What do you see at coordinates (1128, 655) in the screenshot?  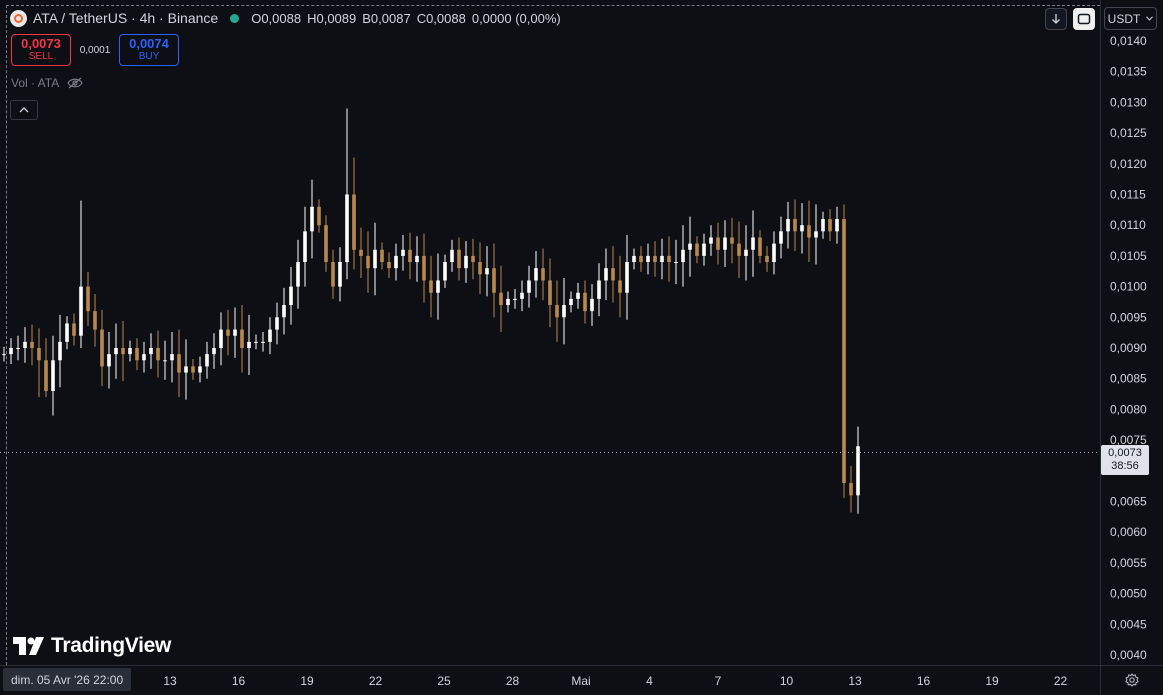 I see `price-tick-label: 0,0040` at bounding box center [1128, 655].